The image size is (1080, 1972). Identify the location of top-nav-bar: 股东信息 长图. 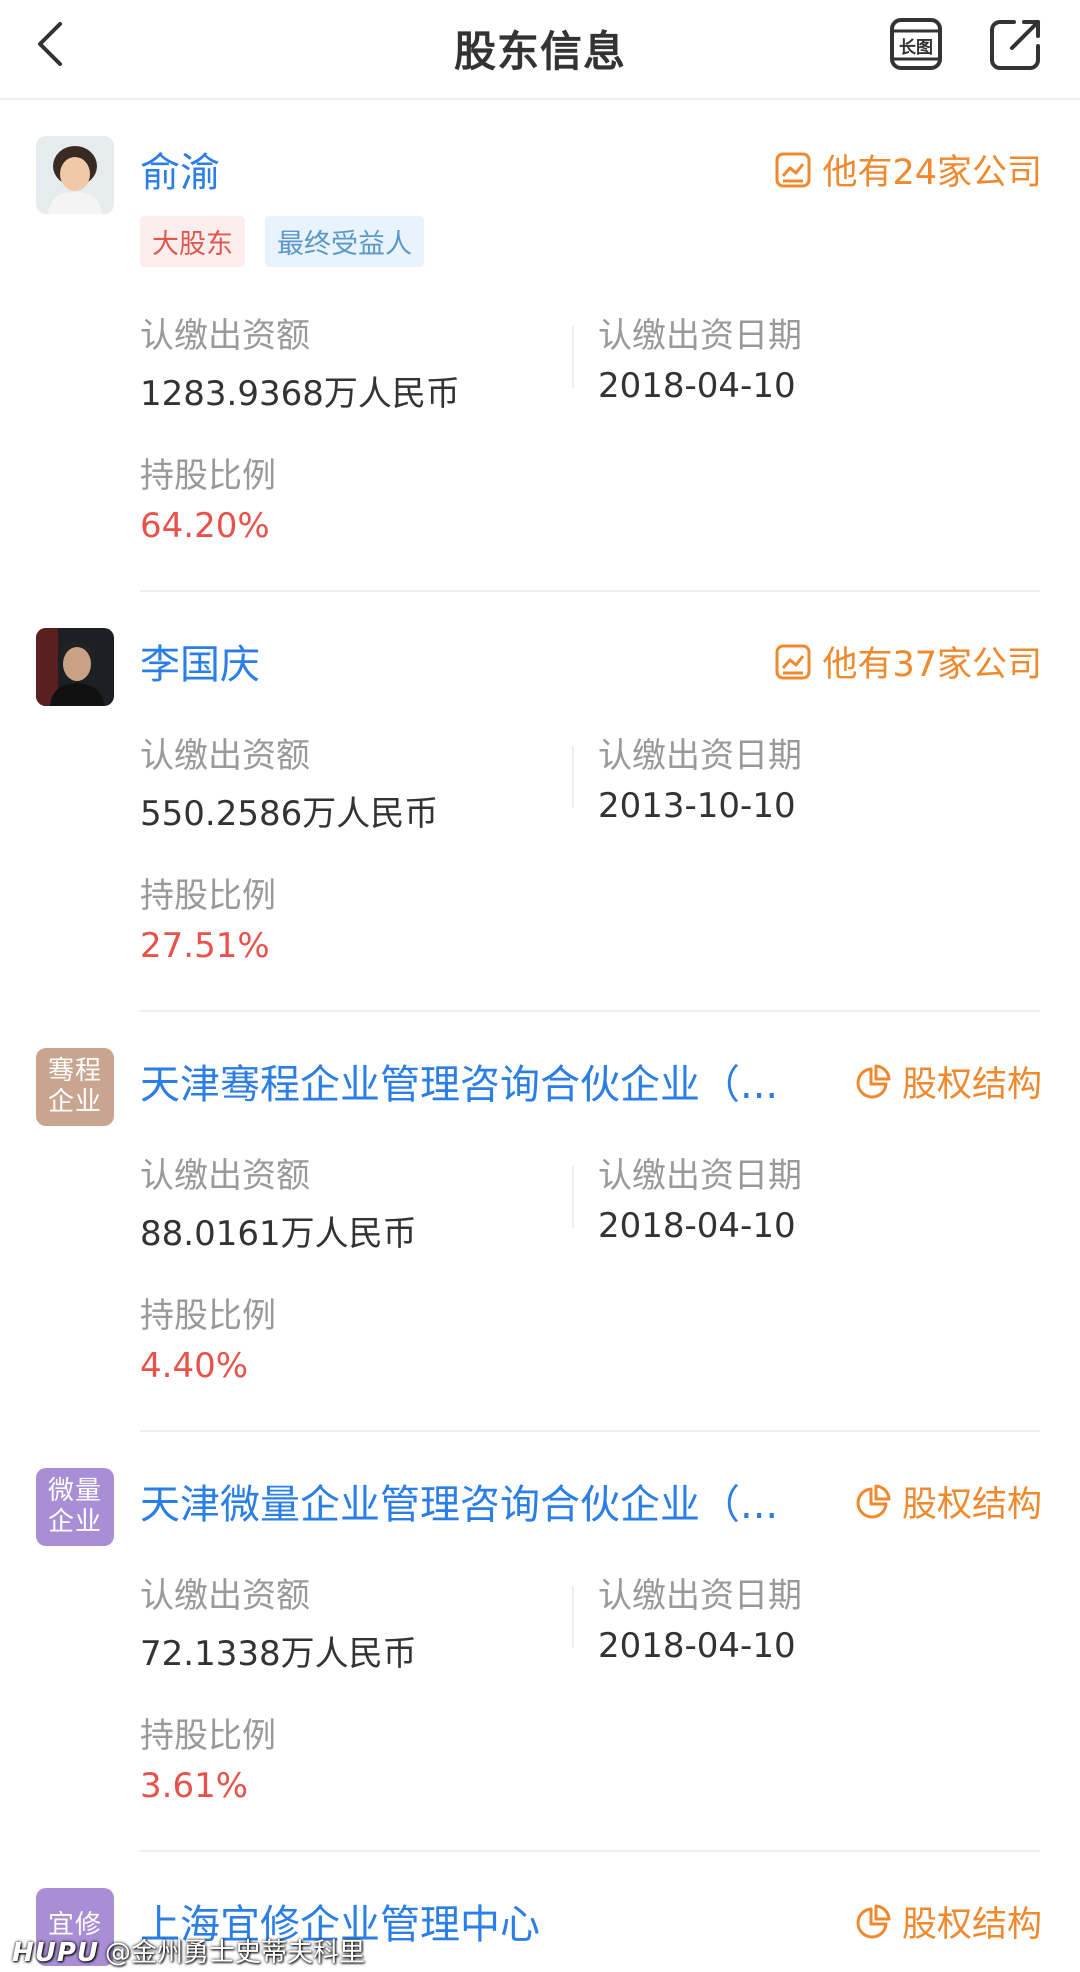
(540, 50).